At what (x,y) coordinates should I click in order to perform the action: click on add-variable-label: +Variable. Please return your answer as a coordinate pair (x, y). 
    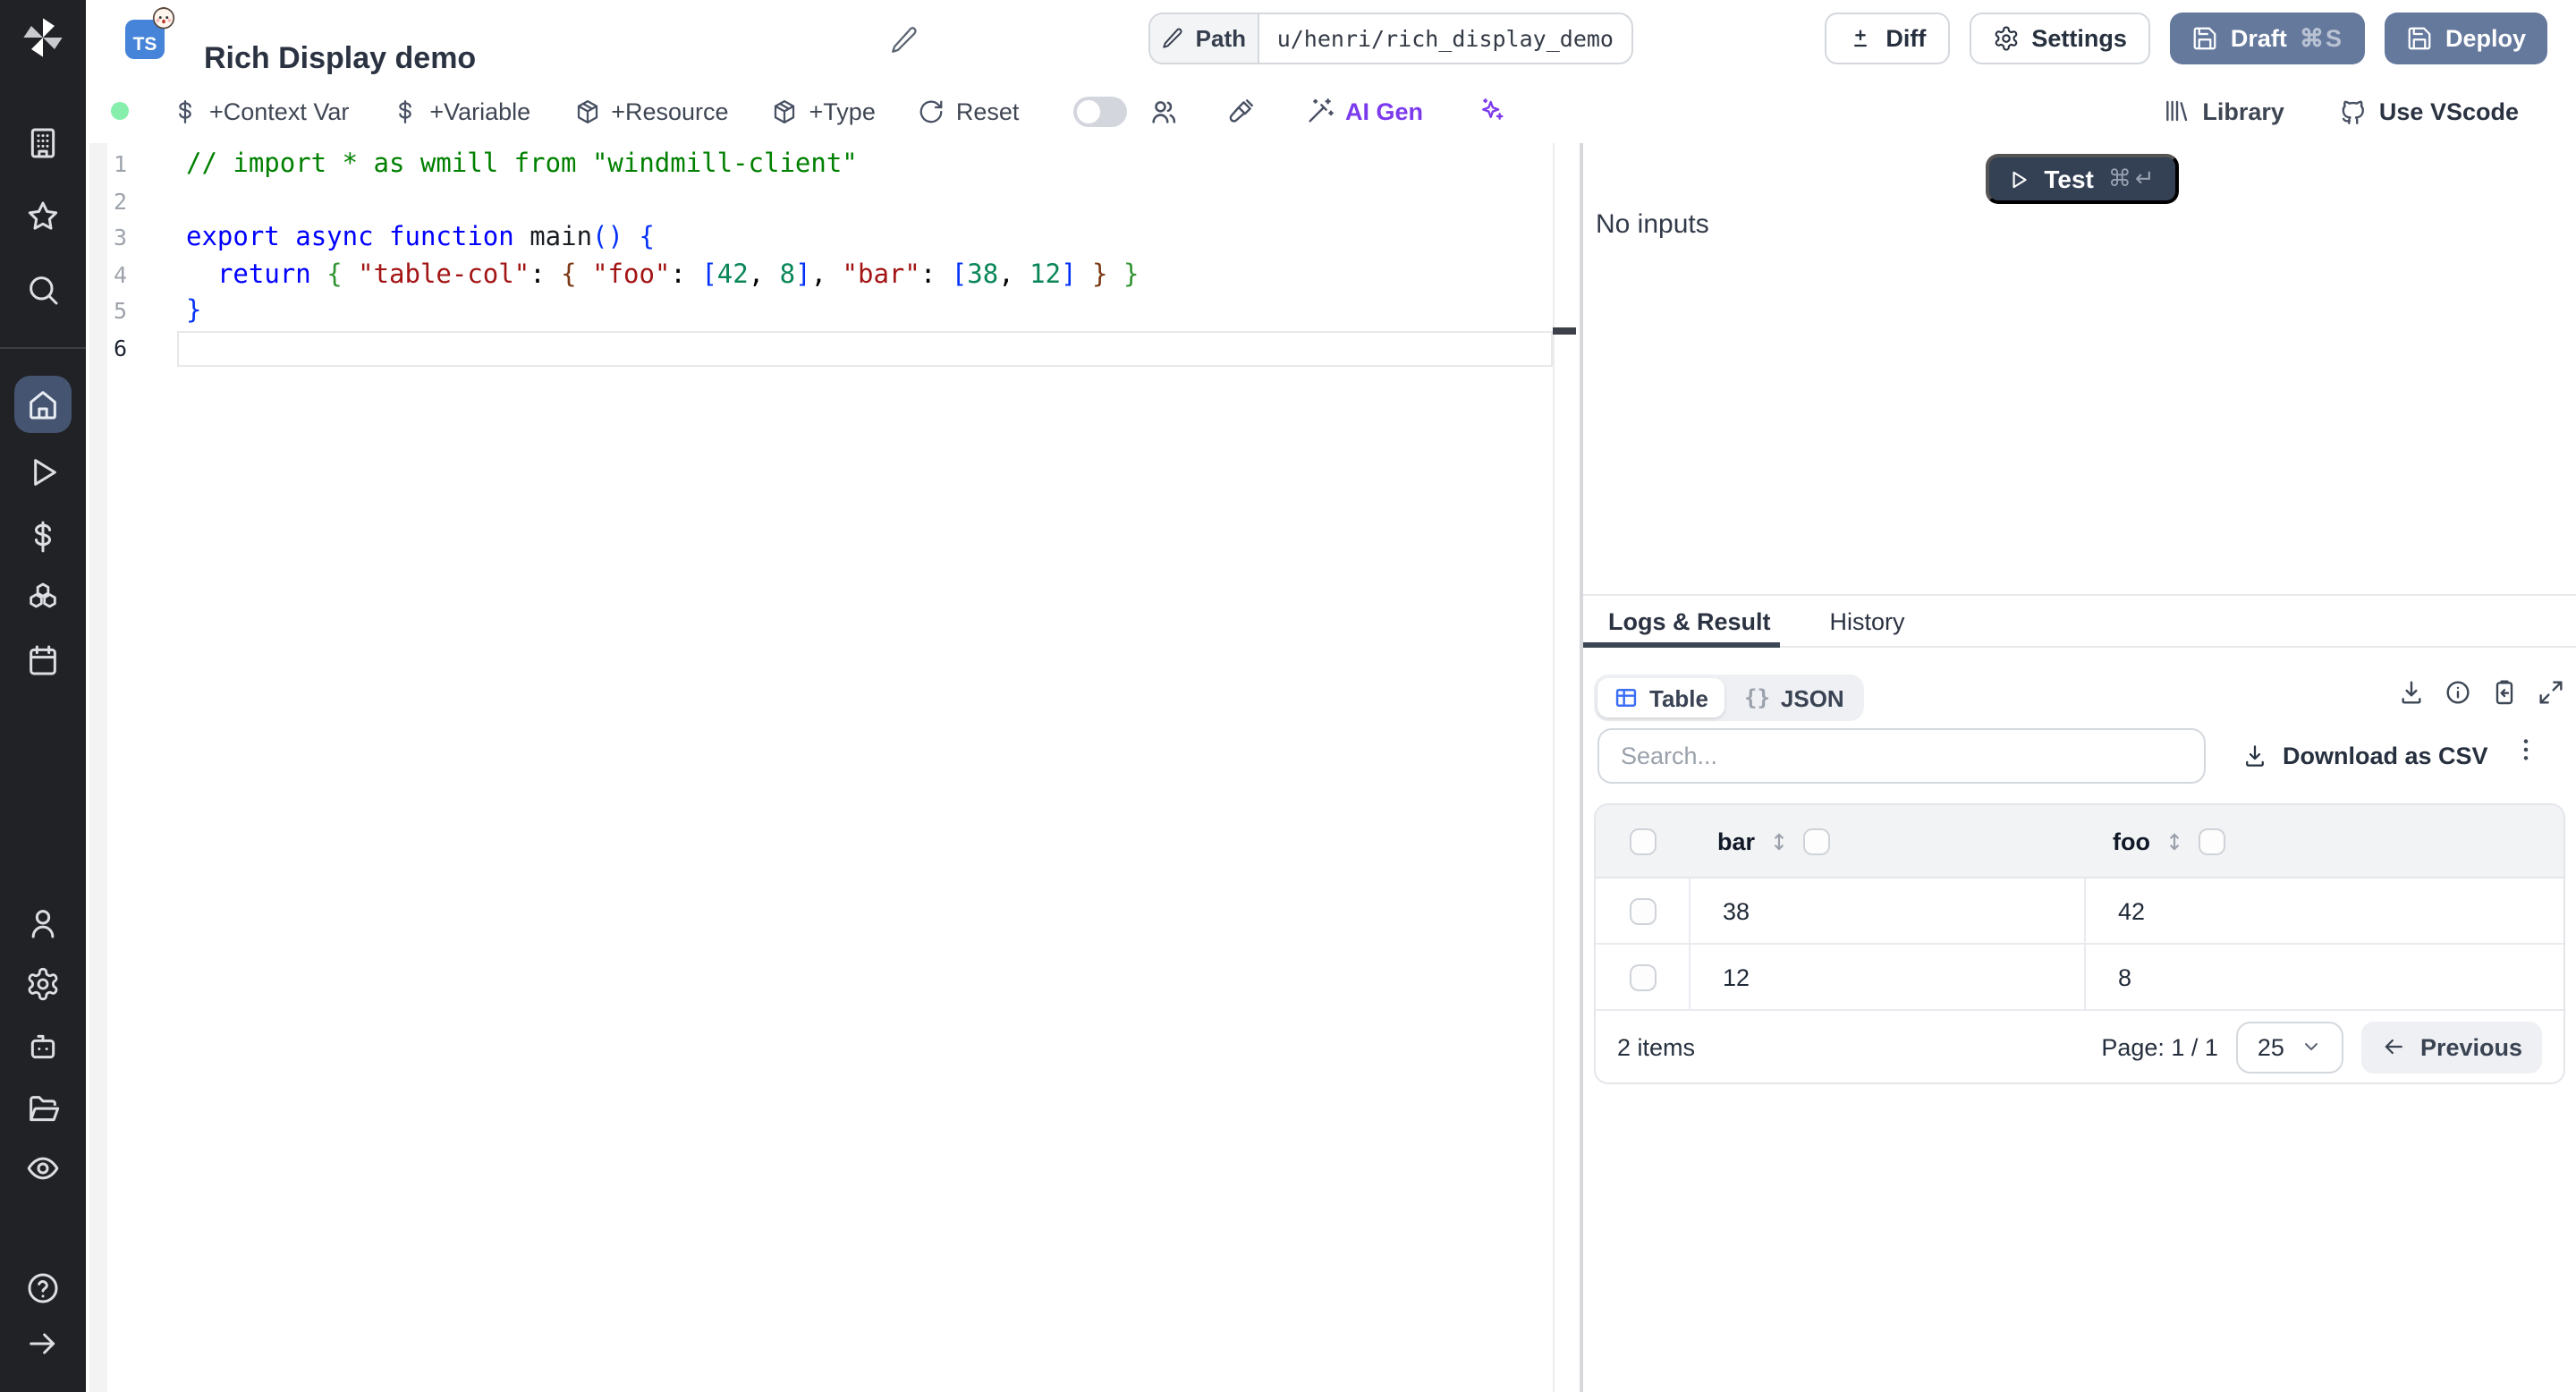
    Looking at the image, I should click on (480, 111).